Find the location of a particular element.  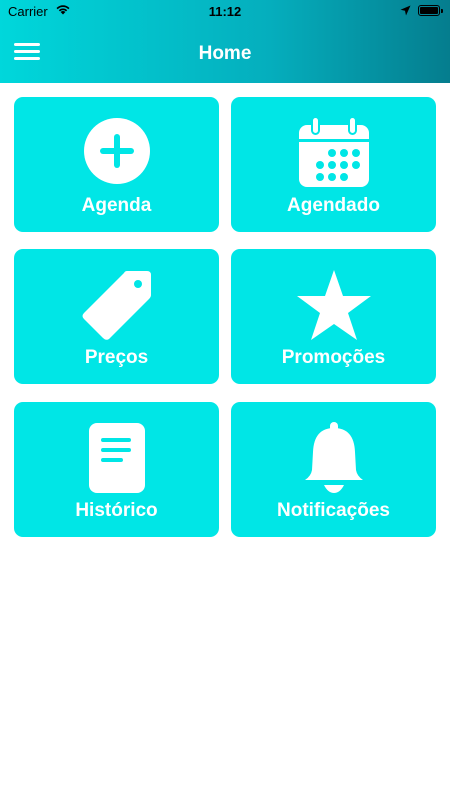

battery-icon is located at coordinates (430, 10).